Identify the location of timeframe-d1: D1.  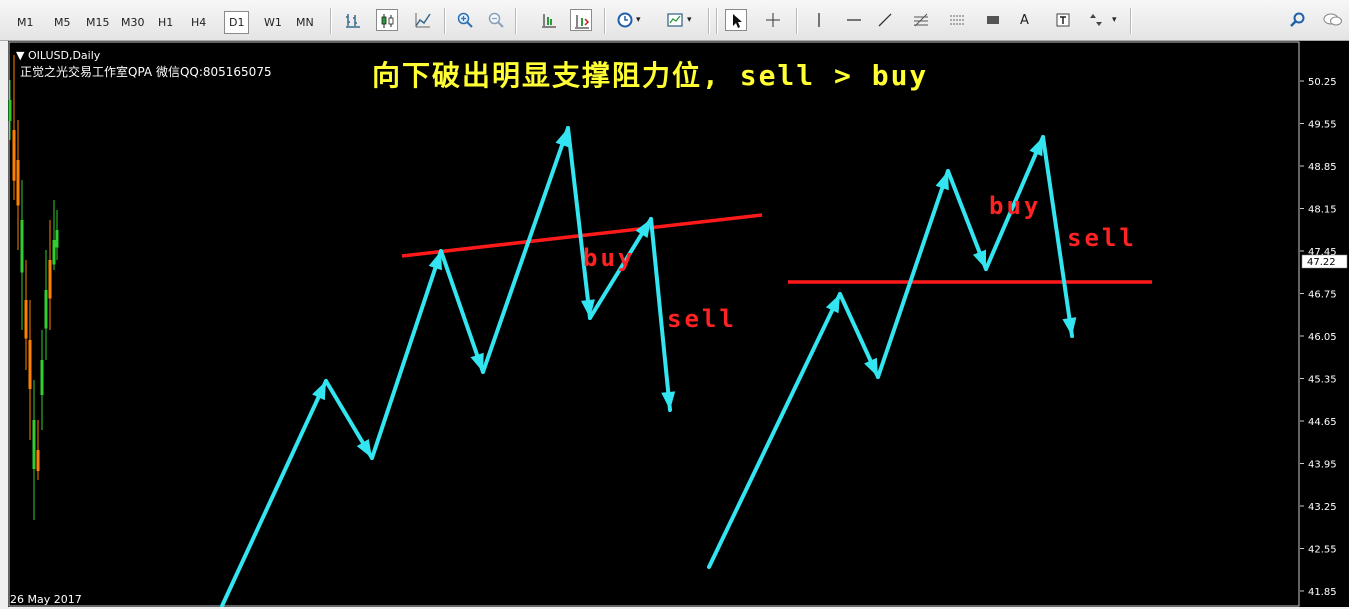
(237, 22).